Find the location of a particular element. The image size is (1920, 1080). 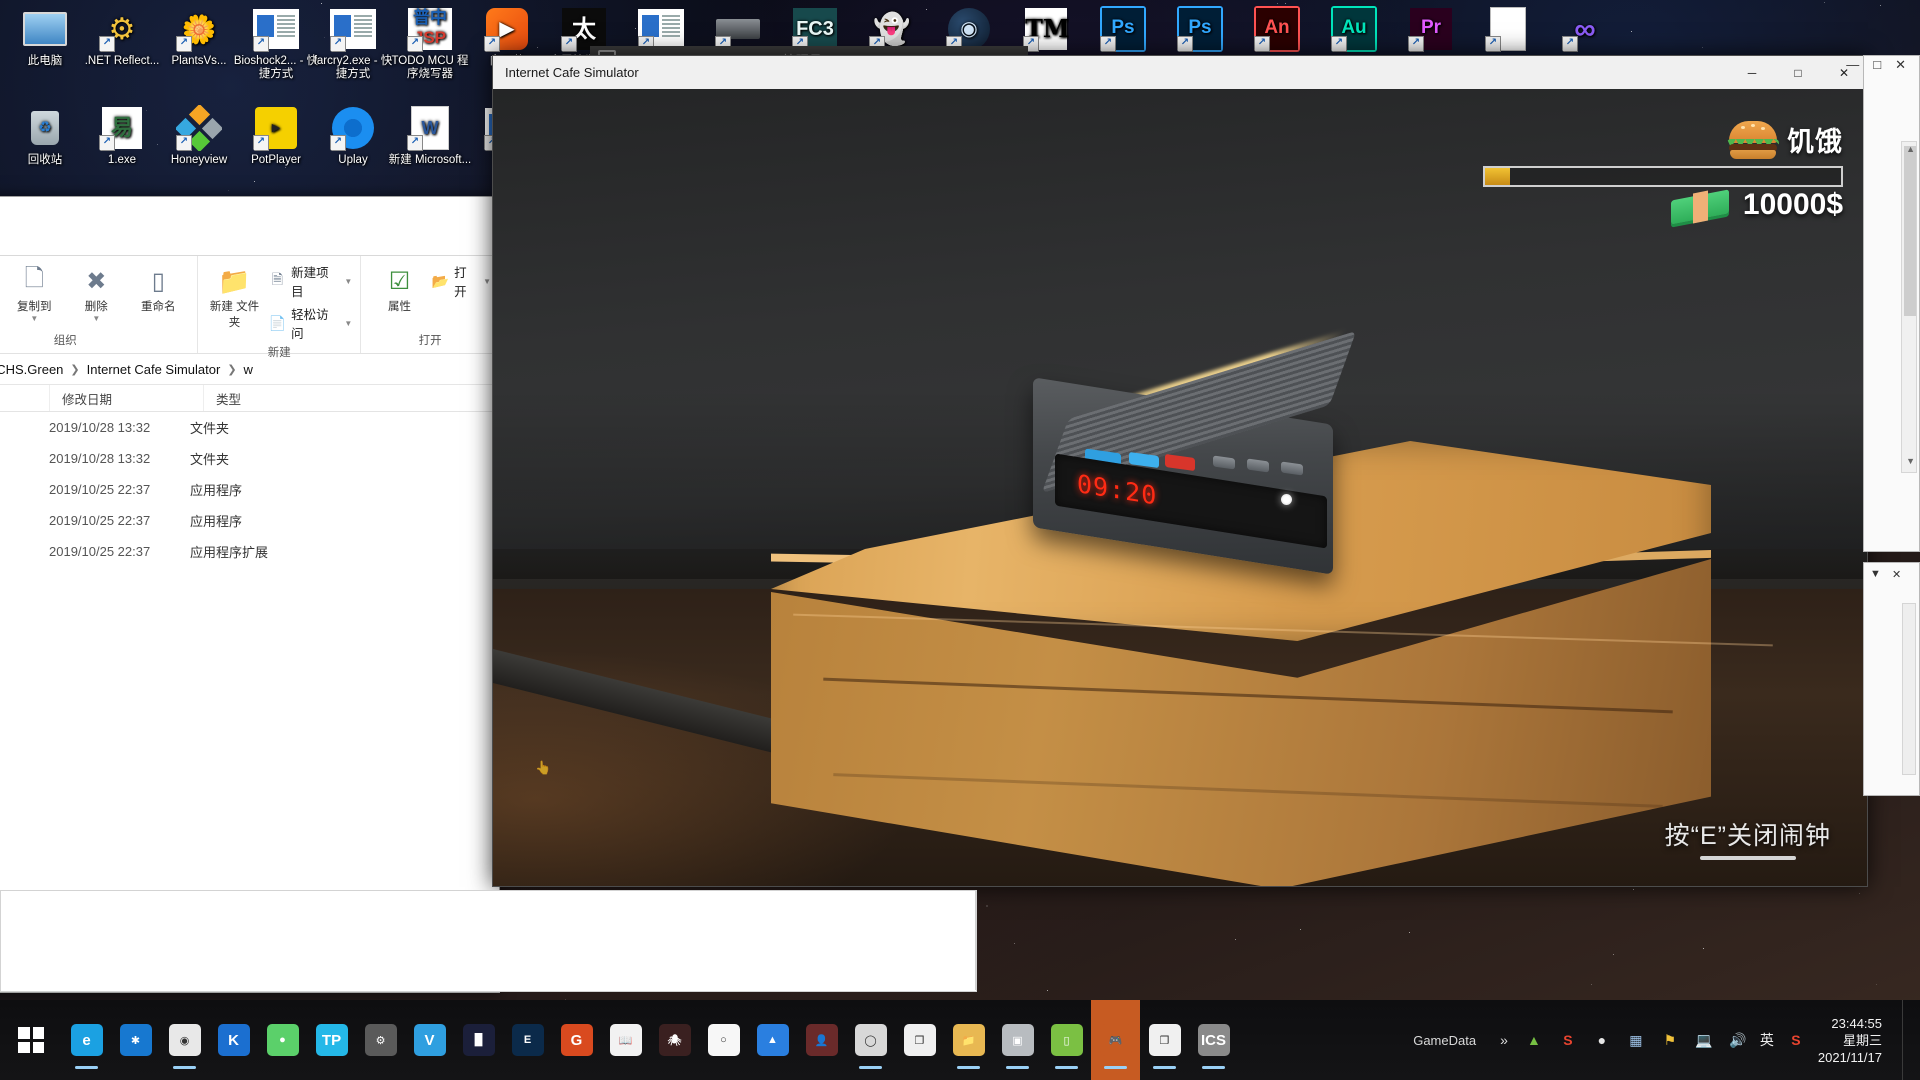

background-window-strip-bottom: ▼ ✕ is located at coordinates (1891, 679).